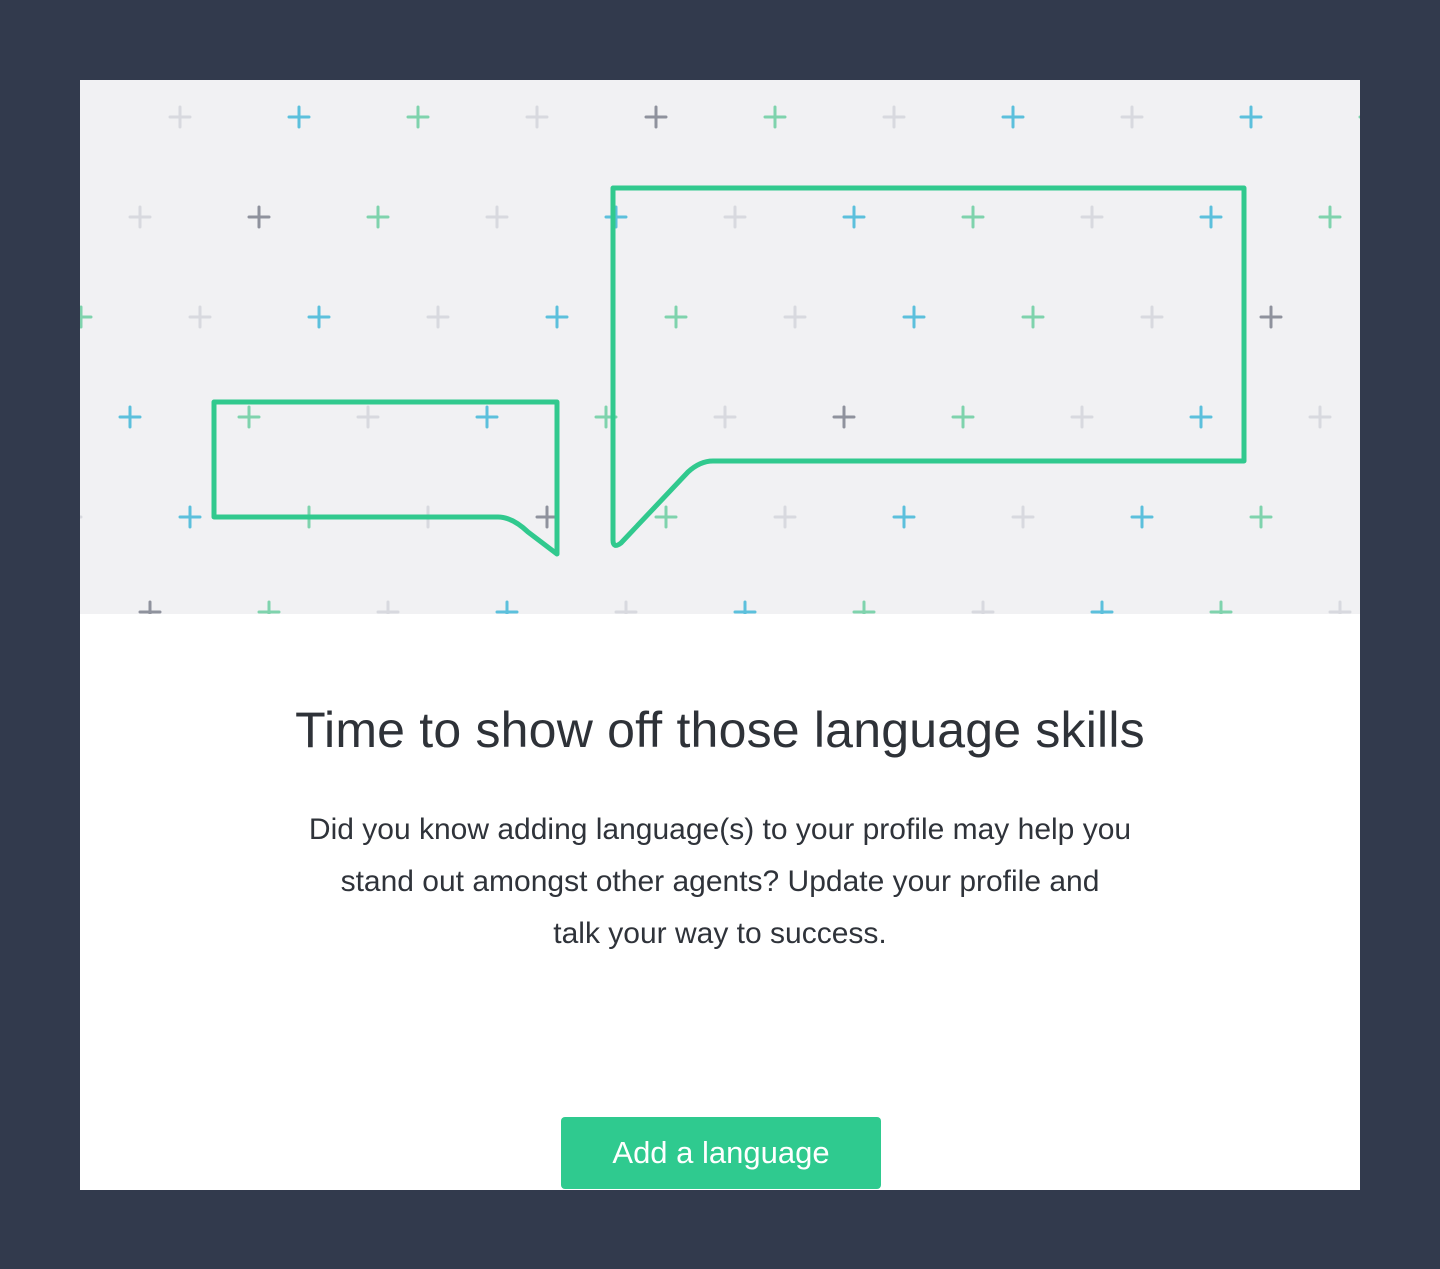  What do you see at coordinates (385, 478) in the screenshot?
I see `small-speech-bubble-icon` at bounding box center [385, 478].